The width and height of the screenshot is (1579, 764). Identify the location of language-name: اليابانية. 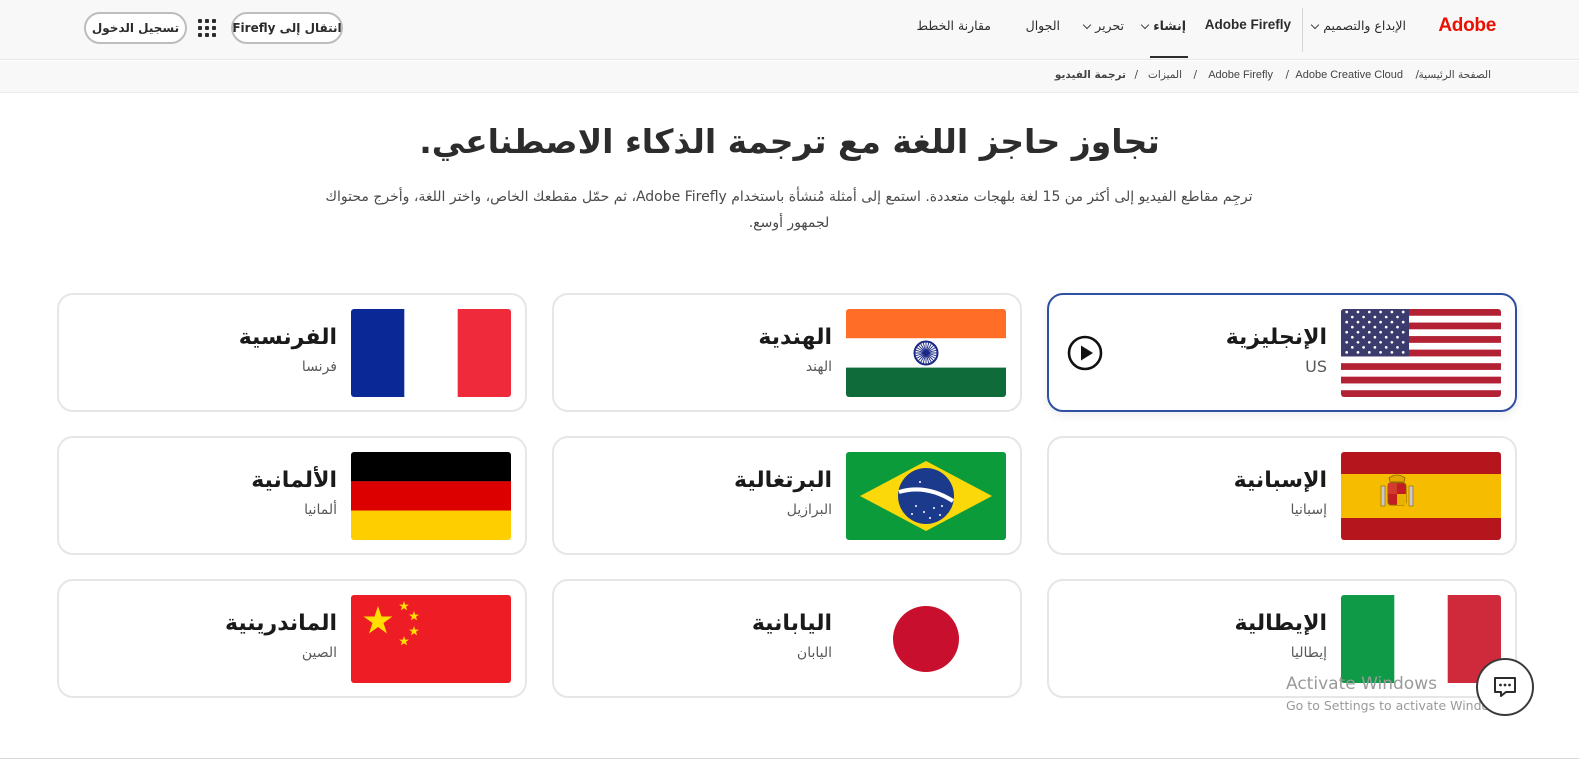
(791, 623).